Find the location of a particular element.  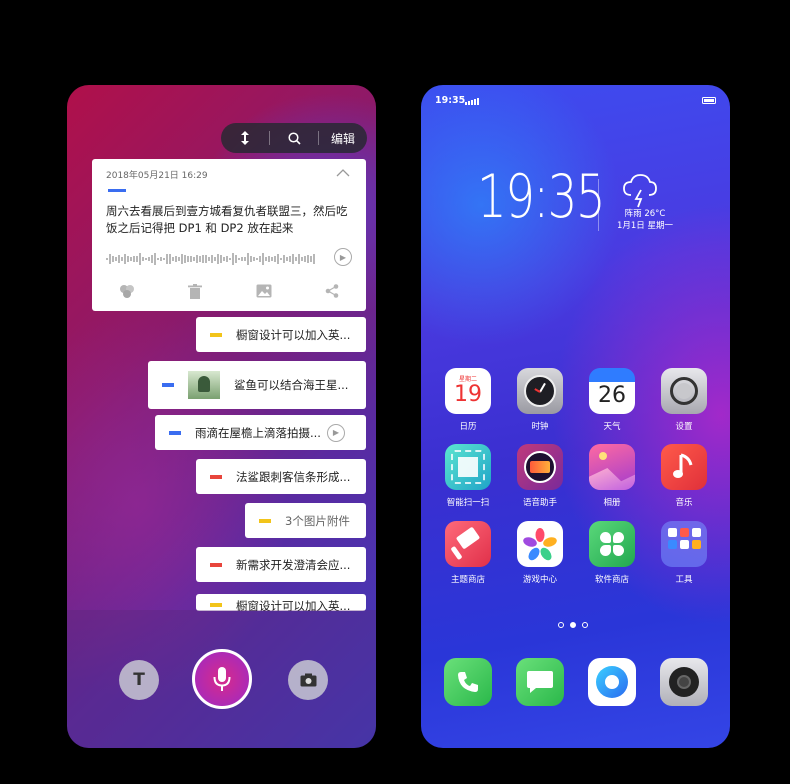

note-list-item: 3个图片附件 is located at coordinates (305, 520).